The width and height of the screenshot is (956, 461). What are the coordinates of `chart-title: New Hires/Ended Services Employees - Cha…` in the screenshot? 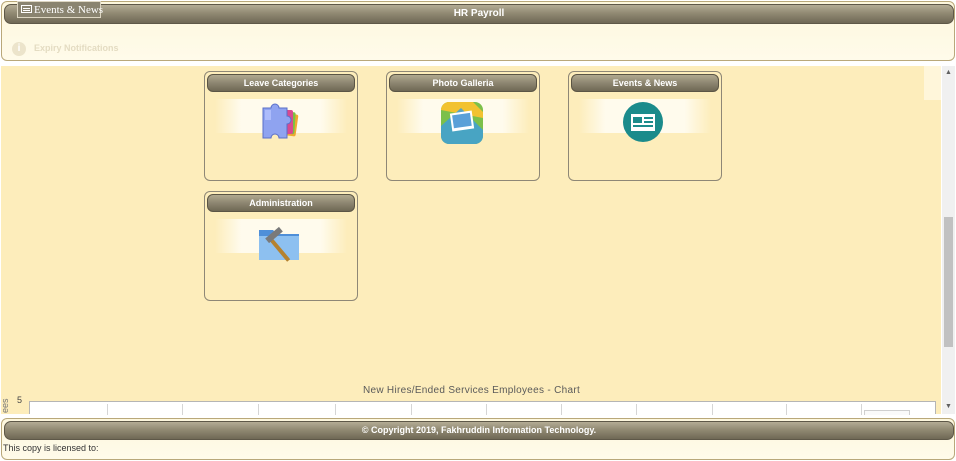 It's located at (471, 390).